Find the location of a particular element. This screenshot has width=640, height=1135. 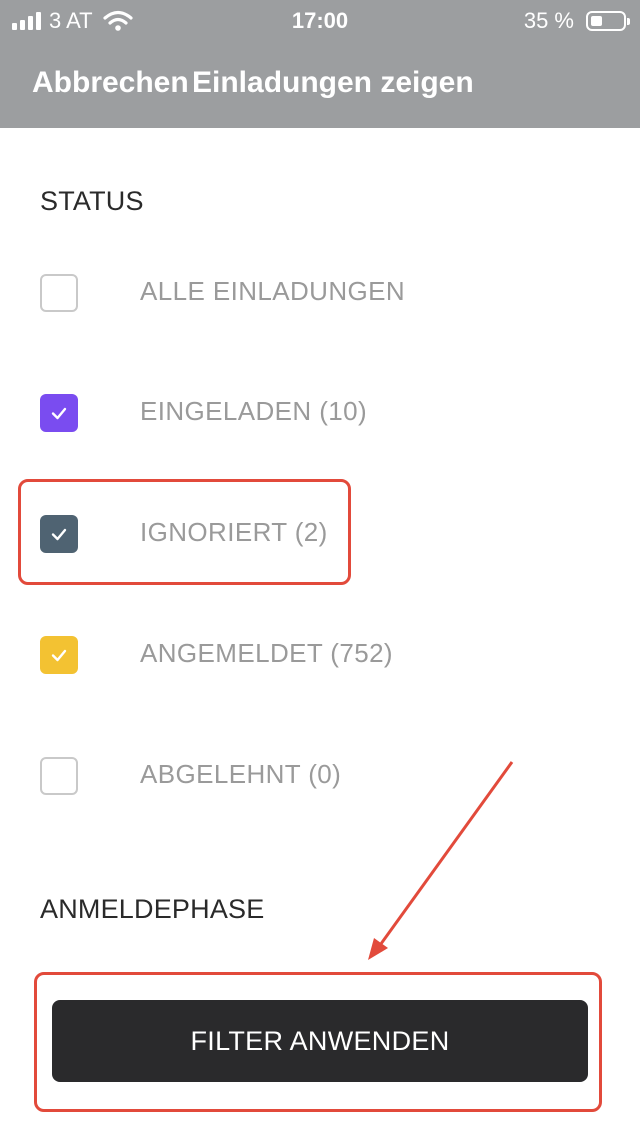

battery-level is located at coordinates (596, 21).